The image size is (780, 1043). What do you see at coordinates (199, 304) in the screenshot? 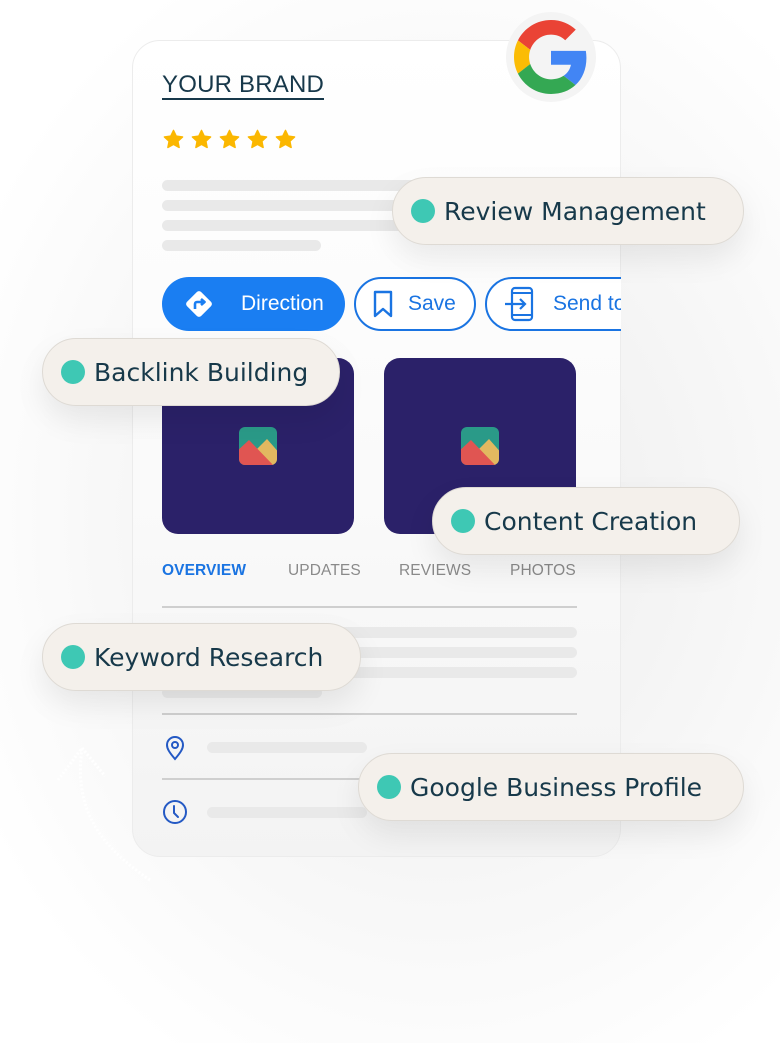
I see `directions-icon` at bounding box center [199, 304].